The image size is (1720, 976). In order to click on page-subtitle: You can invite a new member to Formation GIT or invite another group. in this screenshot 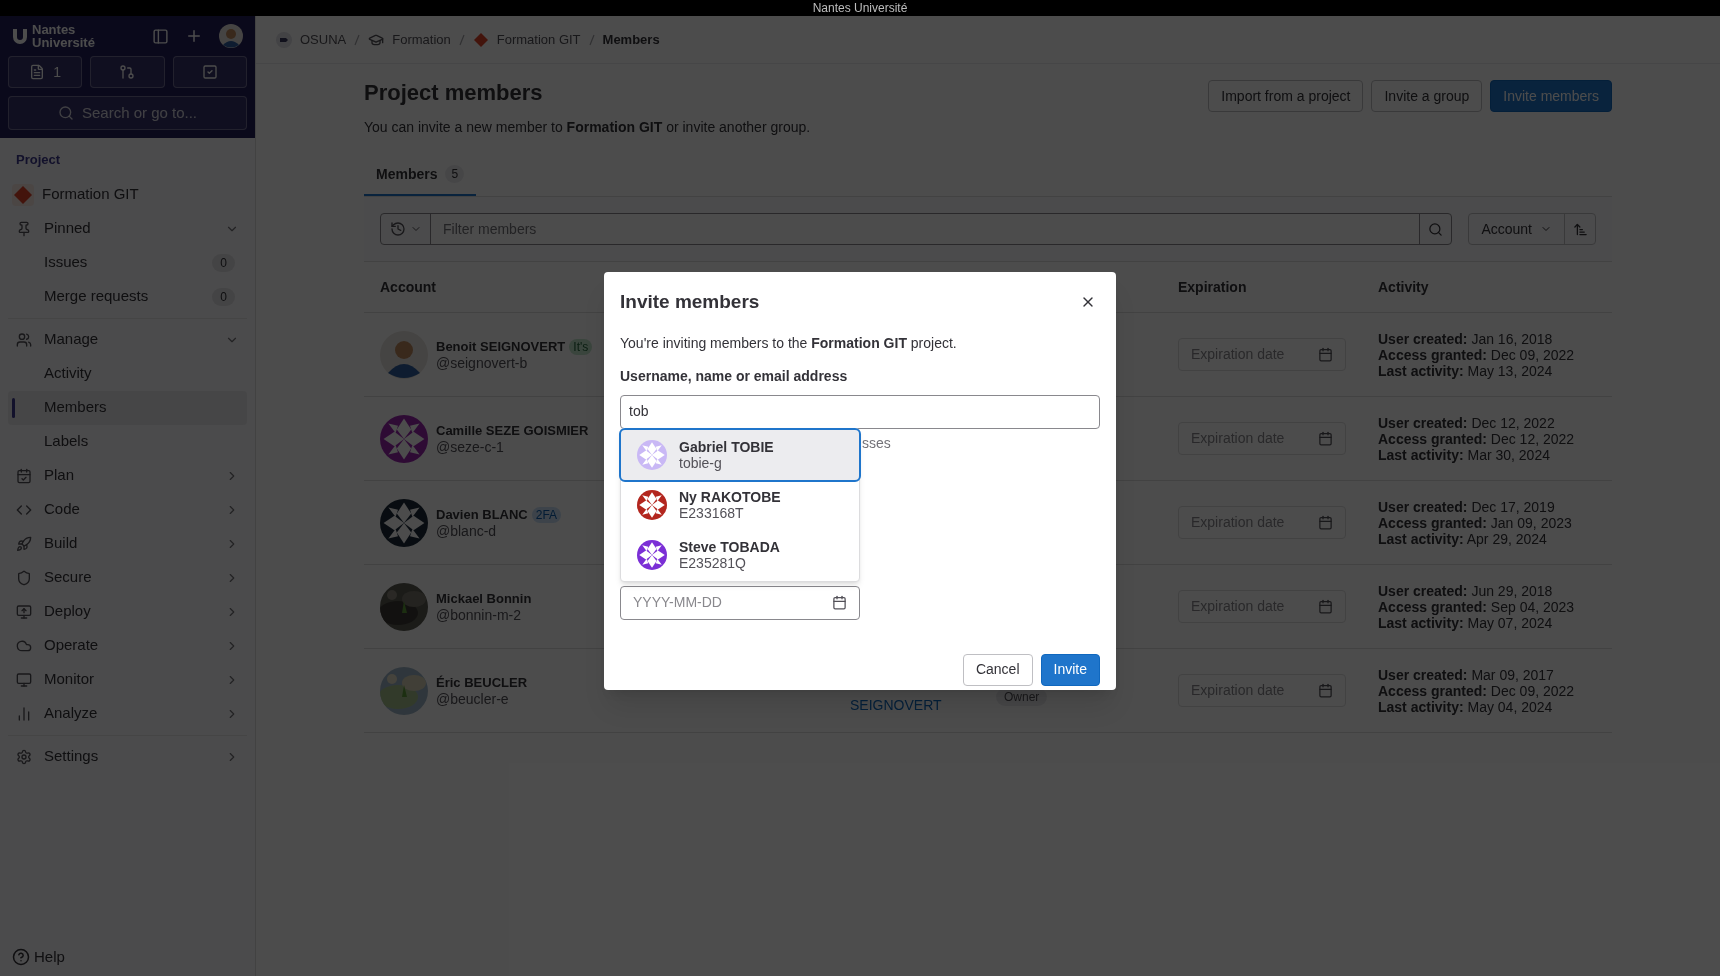, I will do `click(587, 127)`.